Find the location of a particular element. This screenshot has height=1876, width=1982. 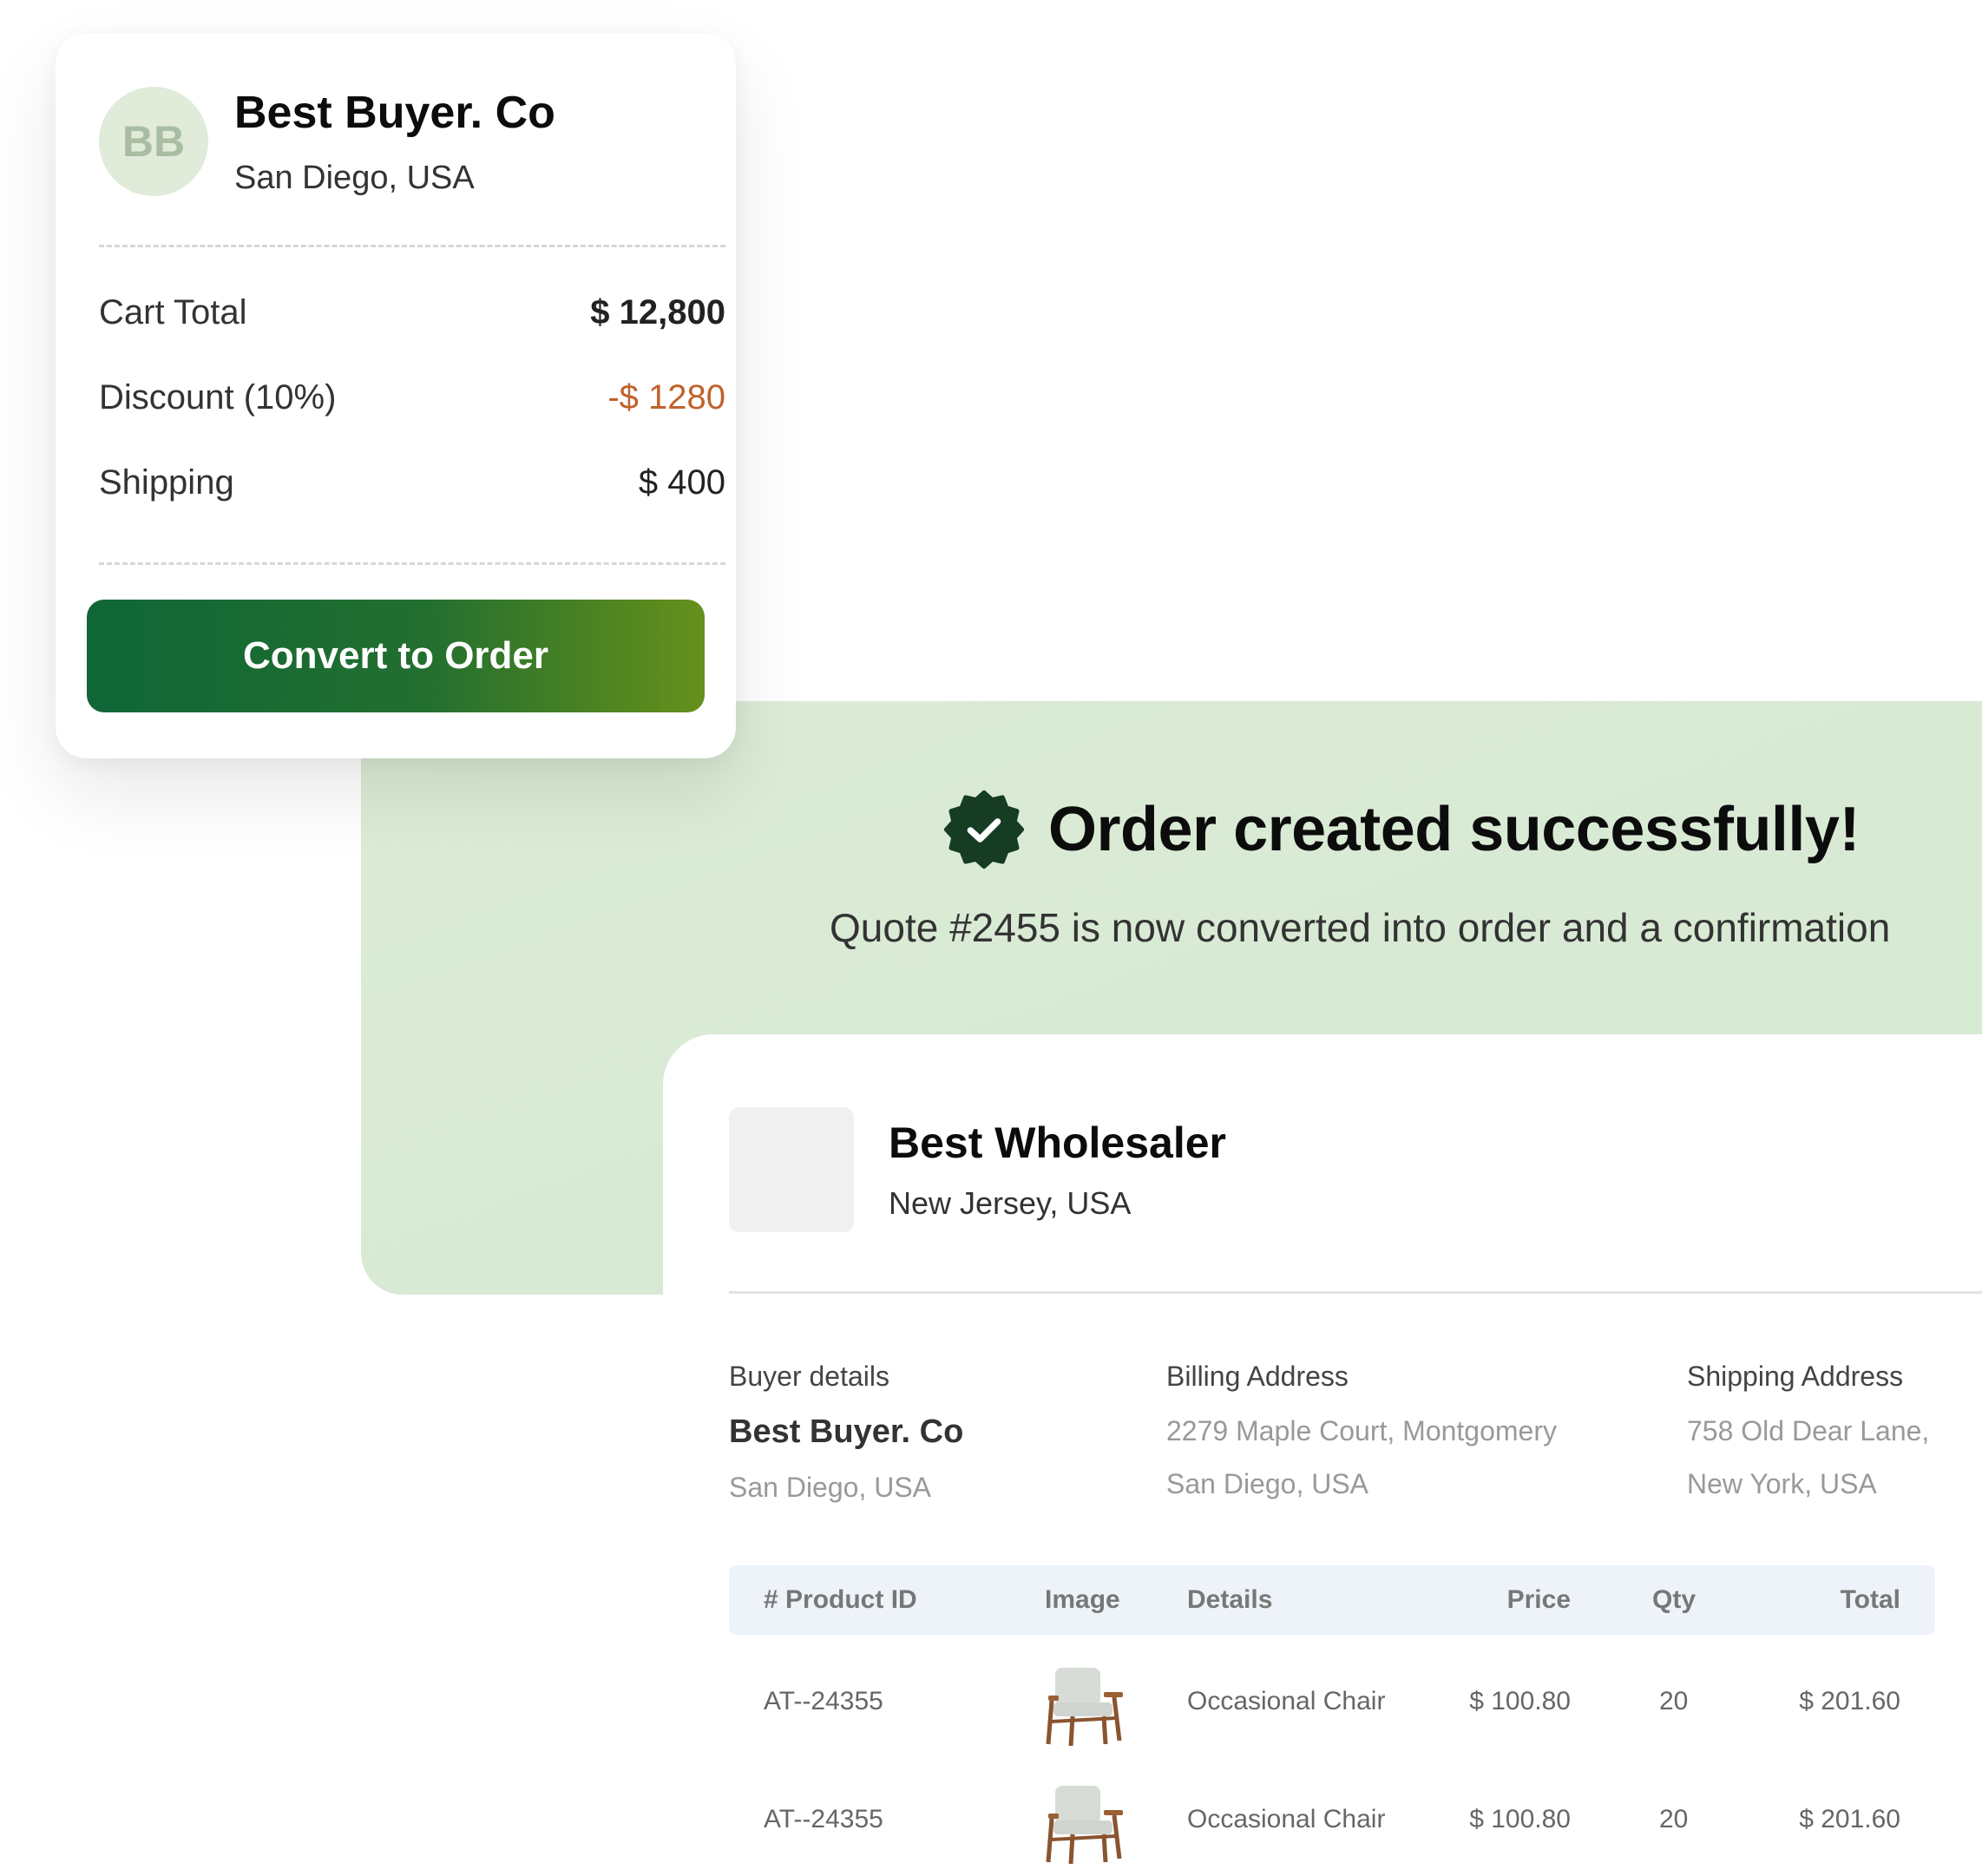

buyer-details-name: Best Buyer. Co is located at coordinates (846, 1432).